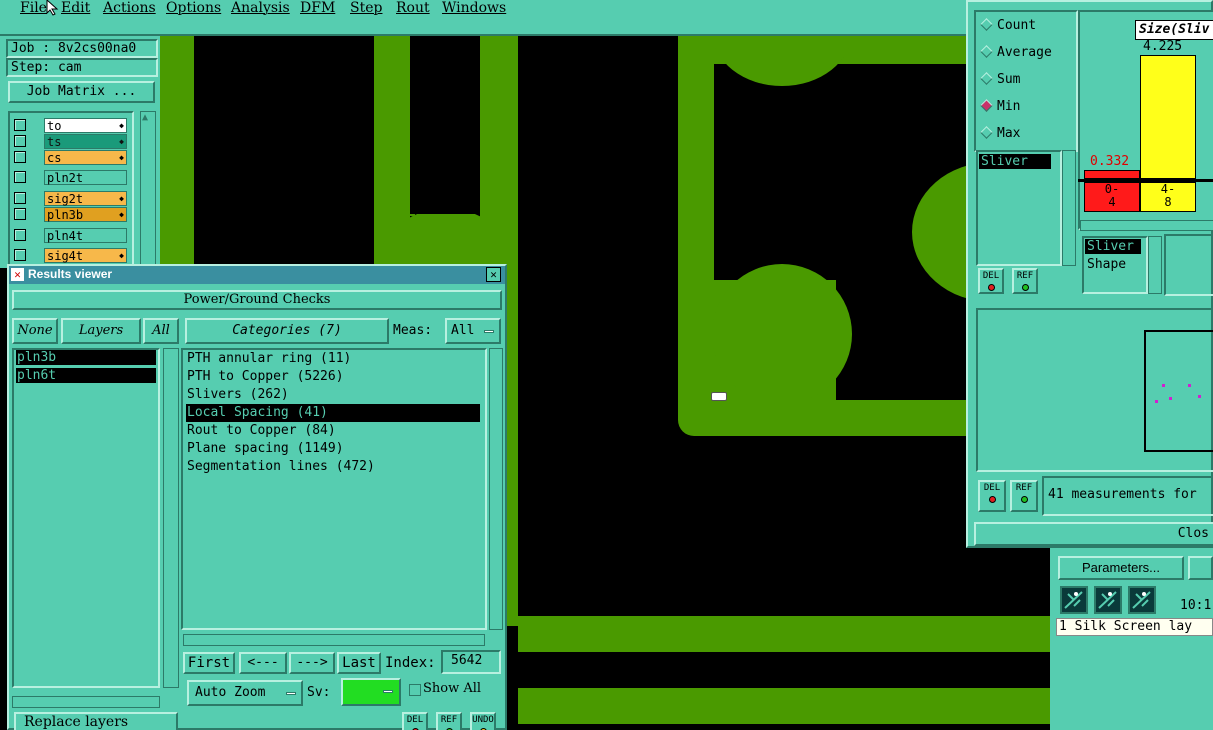 Image resolution: width=1213 pixels, height=730 pixels. What do you see at coordinates (86, 375) in the screenshot?
I see `layers-list-item: pln6t` at bounding box center [86, 375].